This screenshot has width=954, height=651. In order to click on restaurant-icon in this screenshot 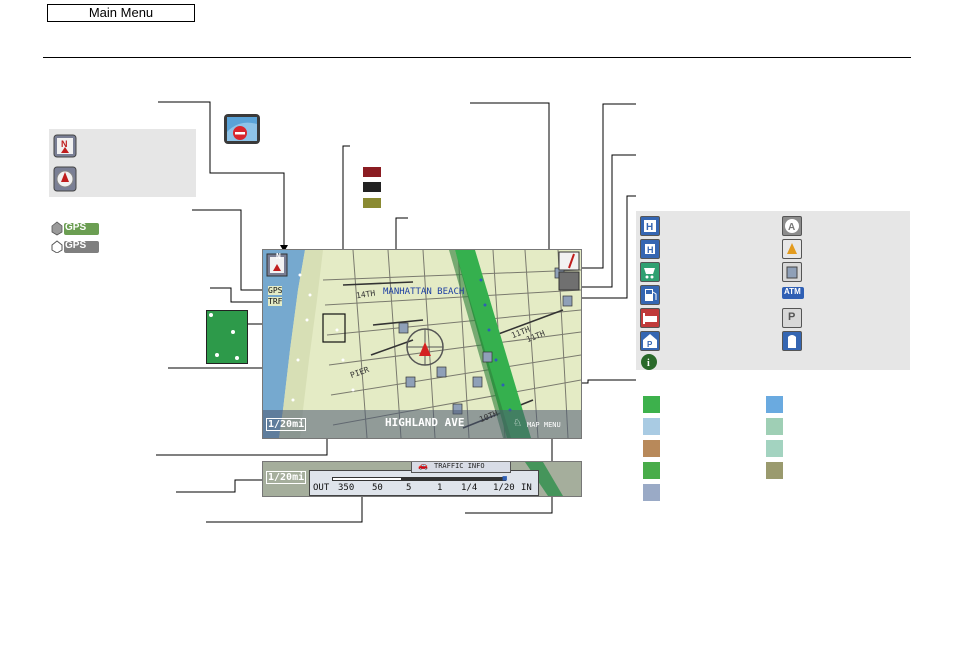, I will do `click(792, 249)`.